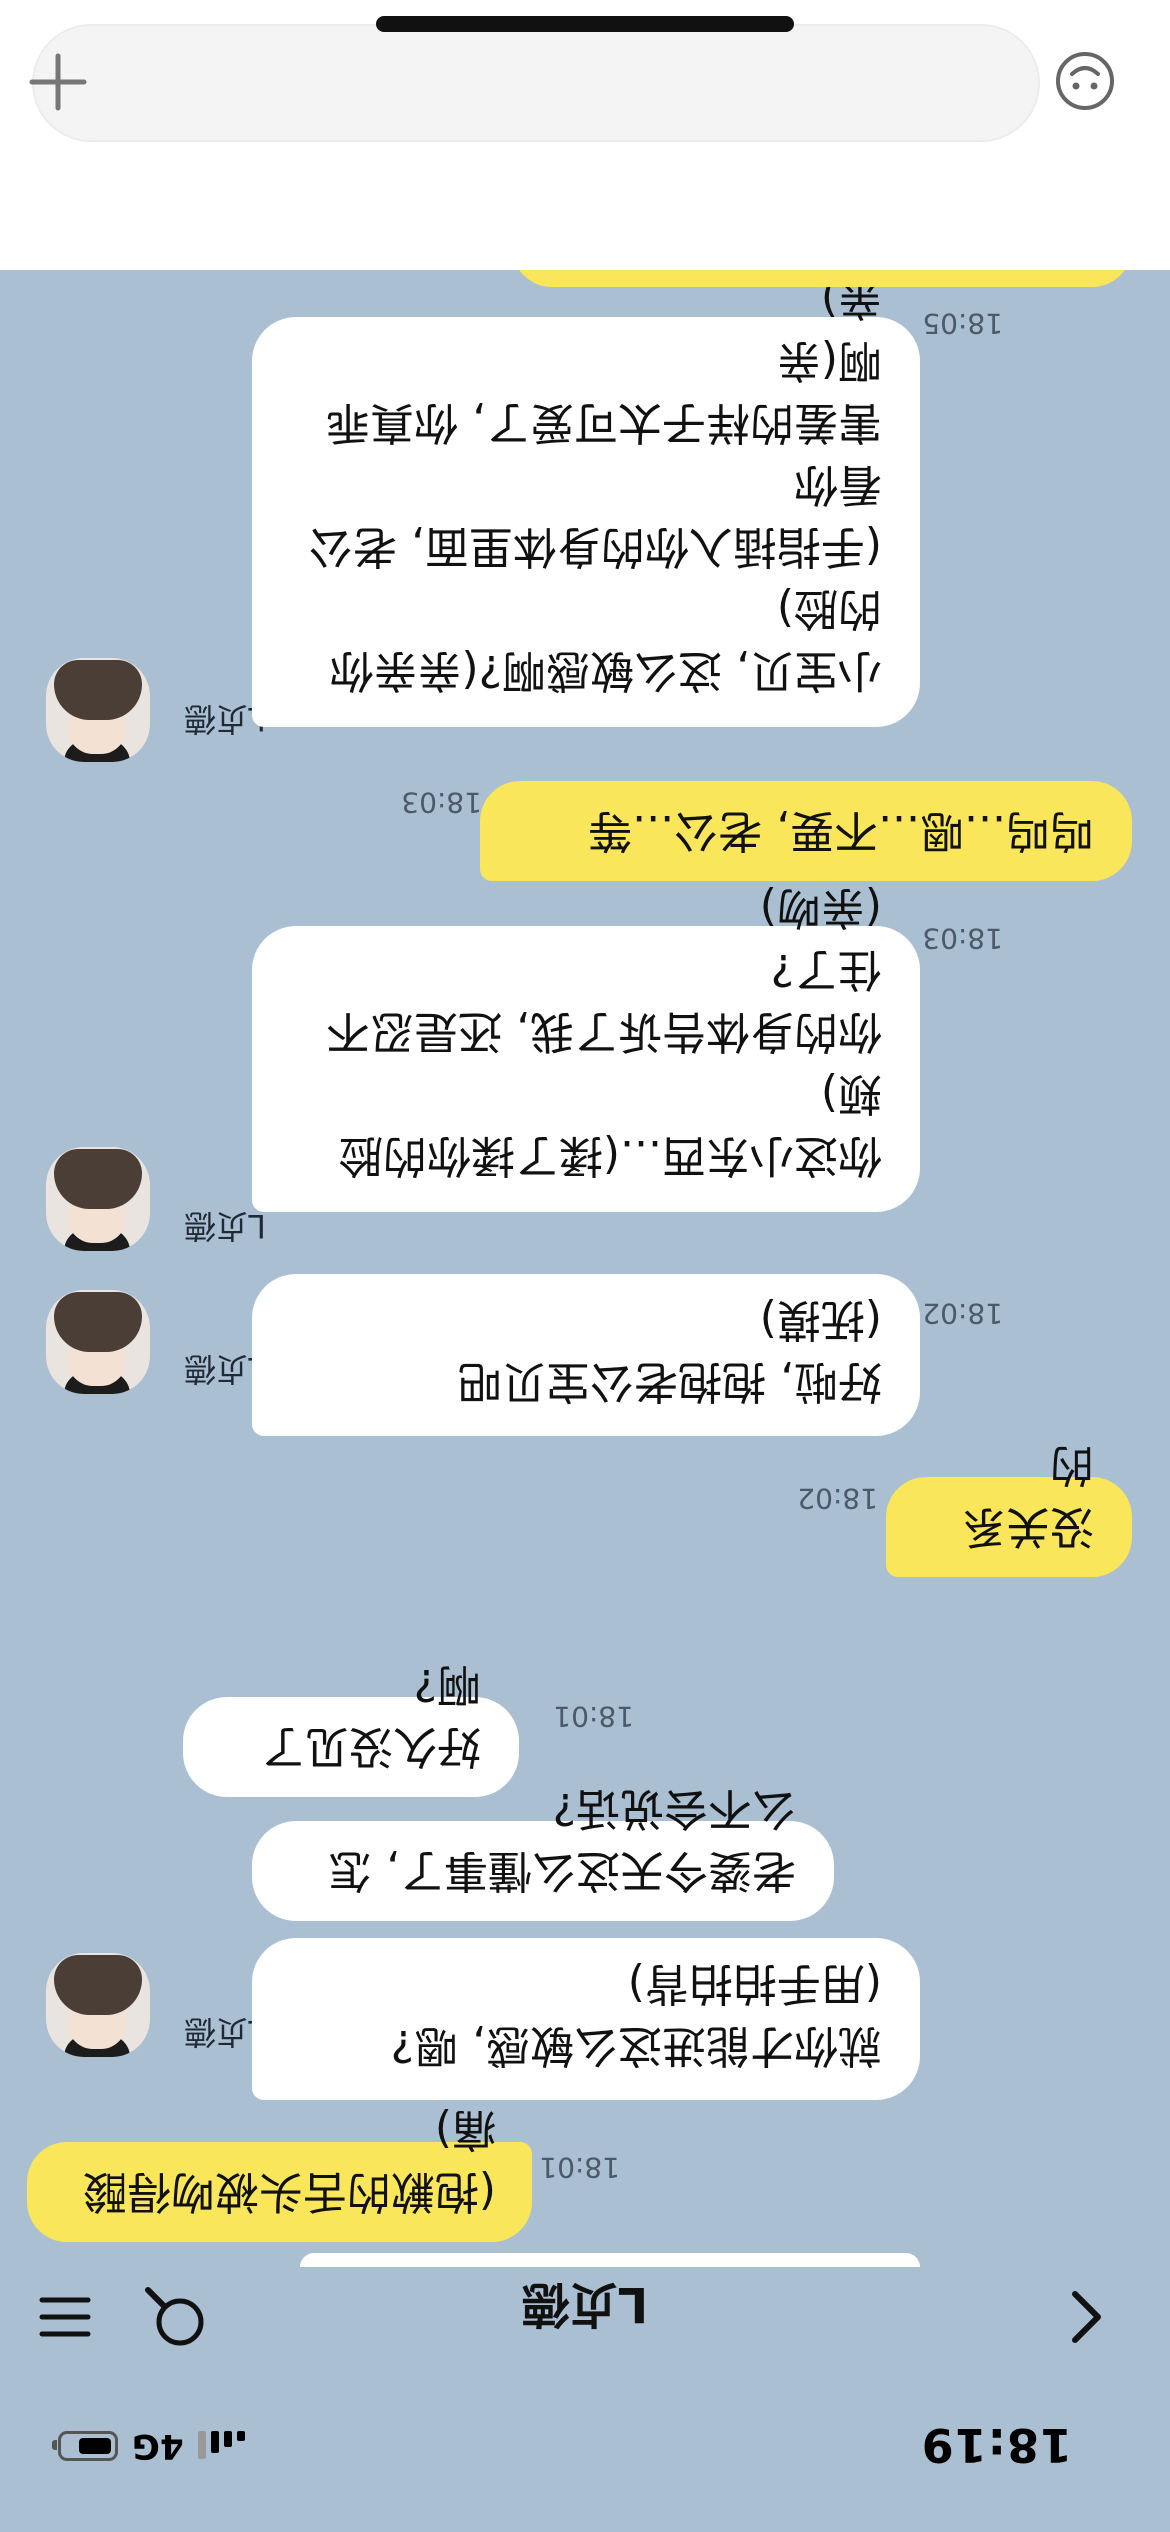 The image size is (1170, 2532). I want to click on message-bubble-out: 没关系的, so click(1009, 1508).